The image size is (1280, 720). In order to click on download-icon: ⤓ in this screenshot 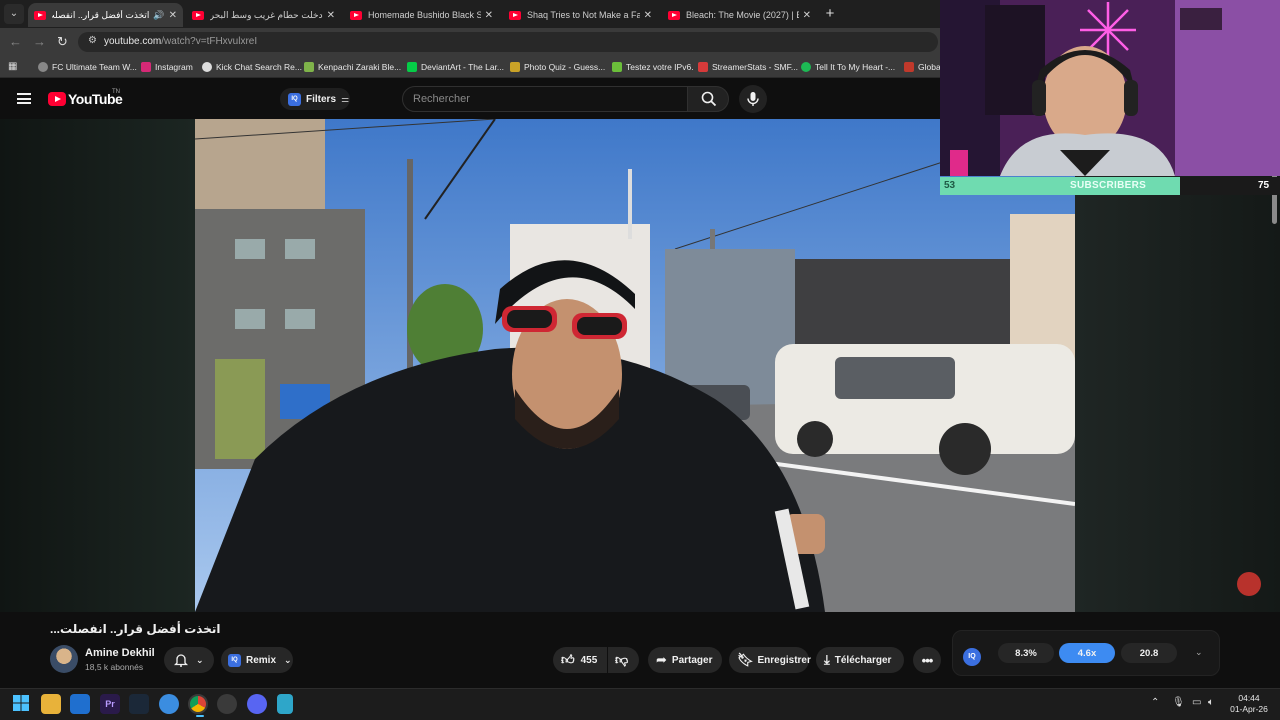, I will do `click(827, 659)`.